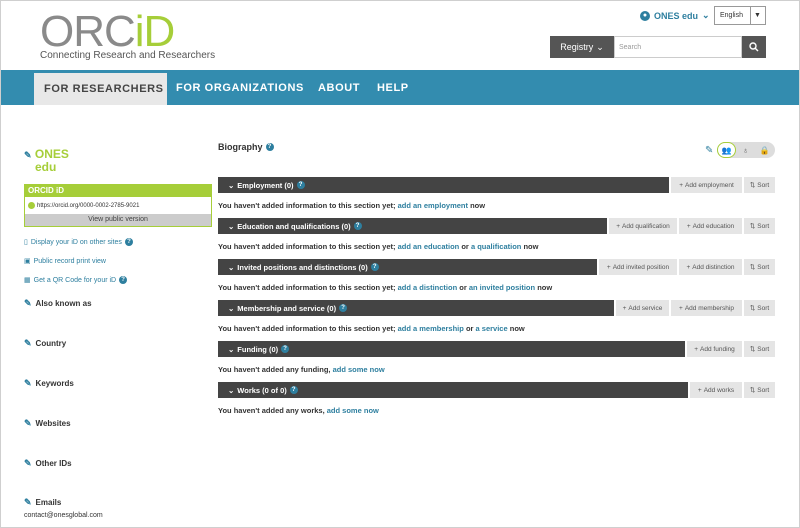 This screenshot has width=800, height=528. I want to click on lock-icon: 🔒, so click(764, 150).